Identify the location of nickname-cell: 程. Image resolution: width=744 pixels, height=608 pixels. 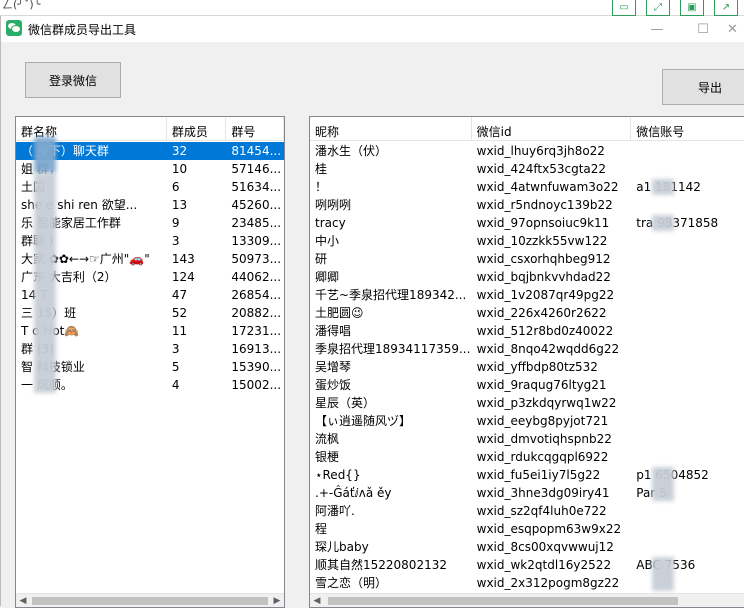
(321, 529).